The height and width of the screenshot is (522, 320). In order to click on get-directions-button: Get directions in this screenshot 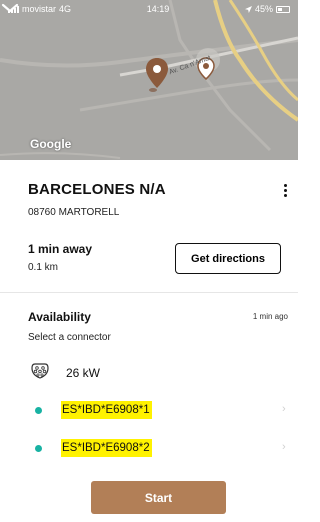, I will do `click(228, 258)`.